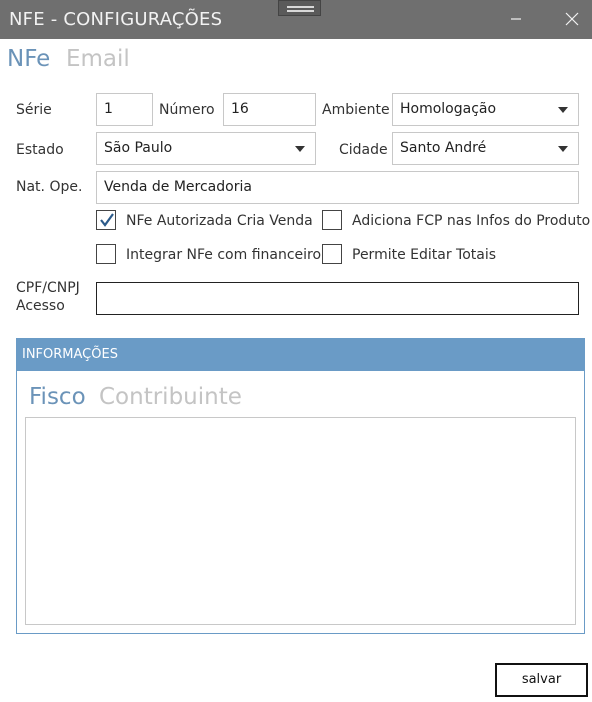 The image size is (592, 702). Describe the element at coordinates (337, 187) in the screenshot. I see `natope-field: Venda de Mercadoria` at that location.